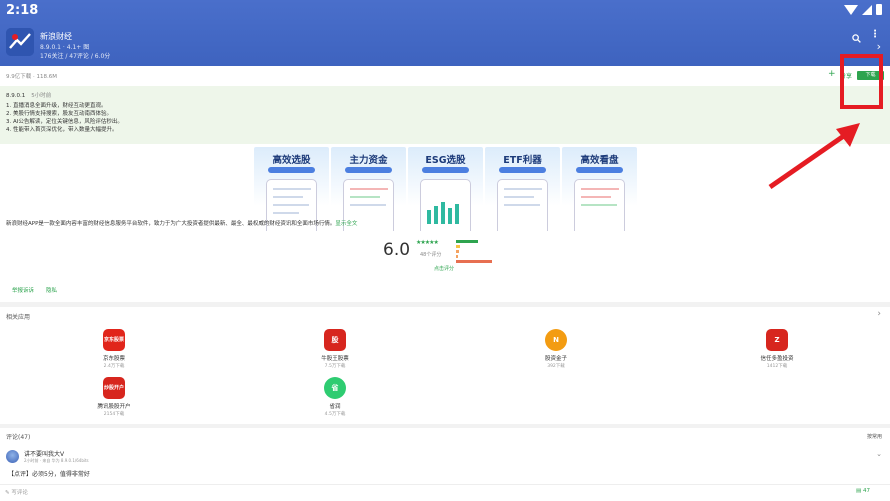  I want to click on related-app-2: 股 牛股王股票 7.5万下载, so click(335, 349).